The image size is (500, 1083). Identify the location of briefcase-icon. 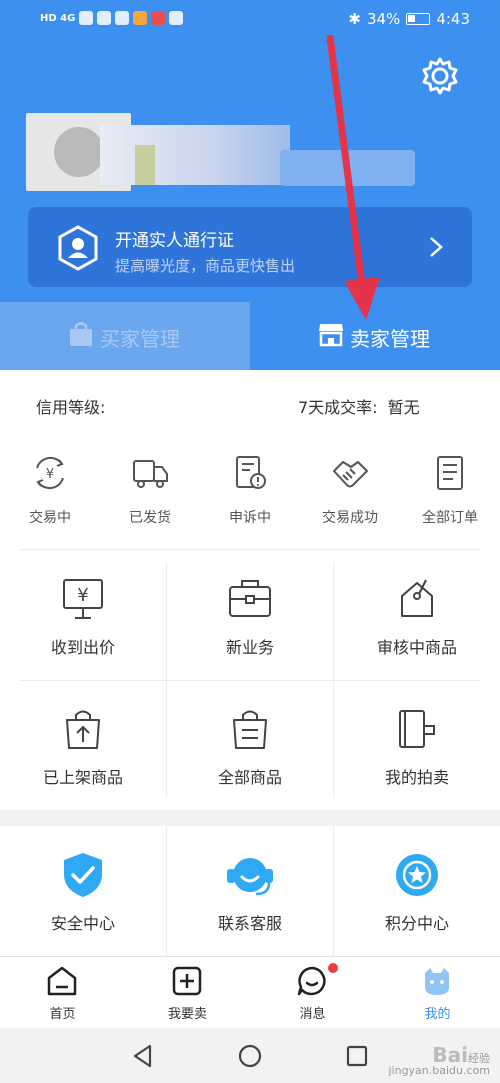
(250, 598).